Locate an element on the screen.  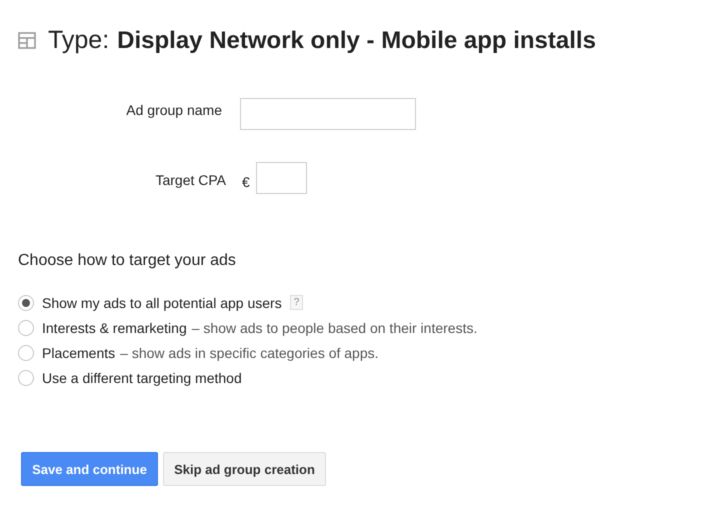
option-label: Show my ads to all potential app users is located at coordinates (162, 302).